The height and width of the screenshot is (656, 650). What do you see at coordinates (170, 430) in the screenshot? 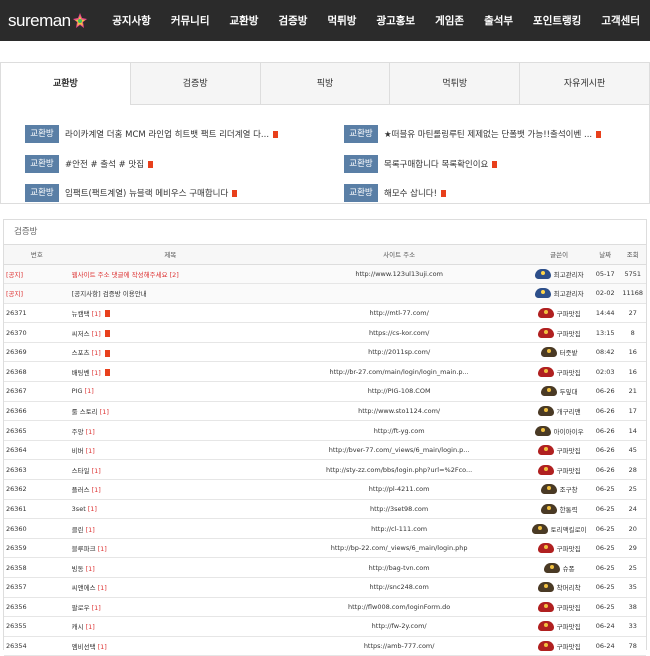
I see `subject-cell: 주앙 [1]` at bounding box center [170, 430].